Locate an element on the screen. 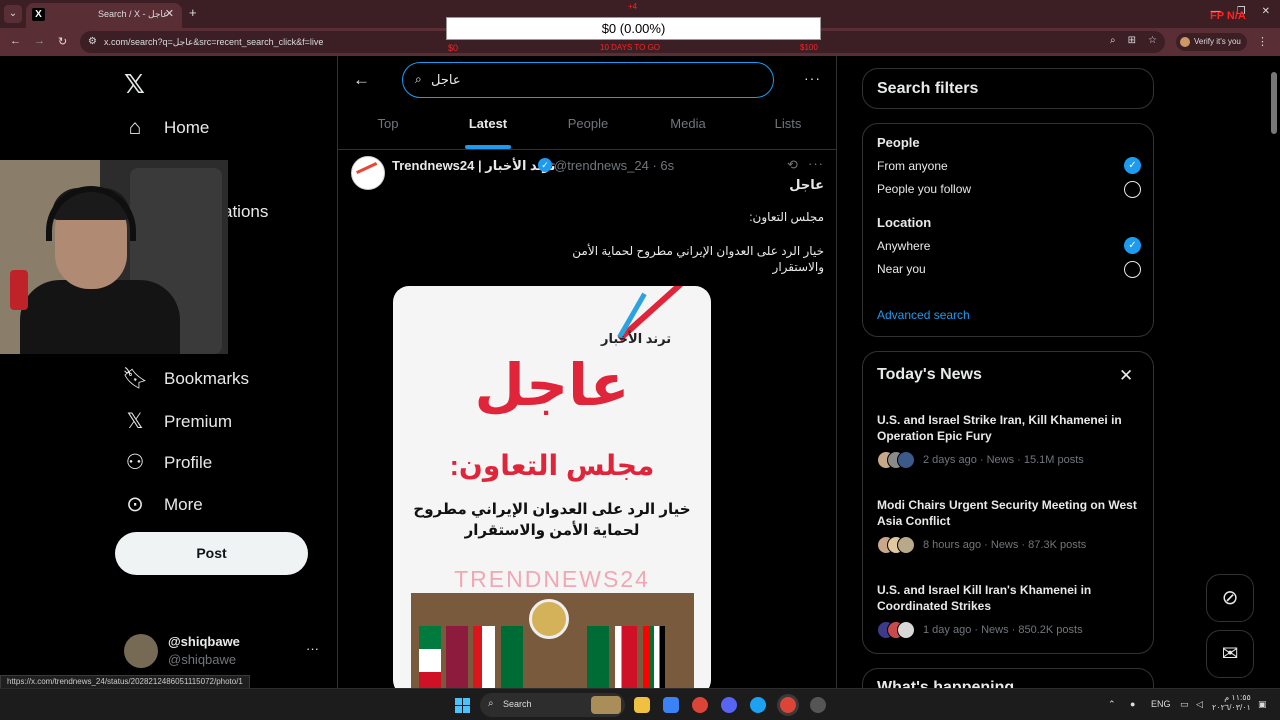  mic-tray-icon: ● is located at coordinates (1132, 704).